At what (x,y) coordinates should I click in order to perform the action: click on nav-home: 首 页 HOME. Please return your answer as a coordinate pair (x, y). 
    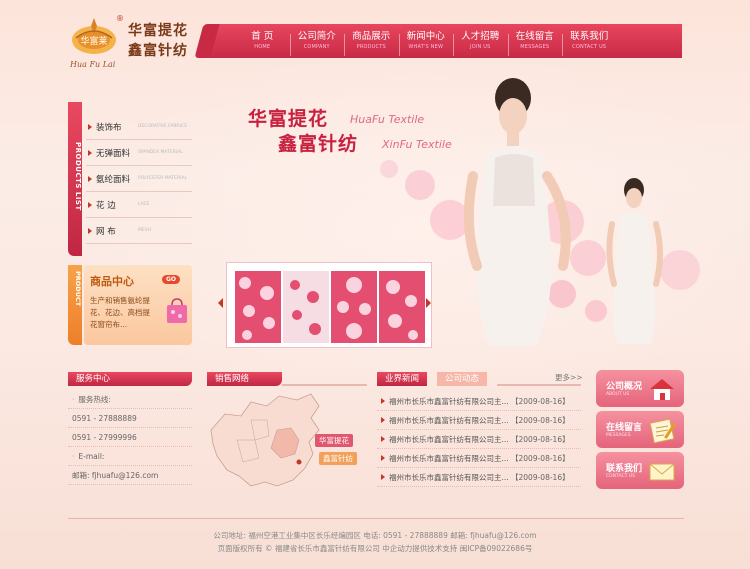
    Looking at the image, I should click on (262, 41).